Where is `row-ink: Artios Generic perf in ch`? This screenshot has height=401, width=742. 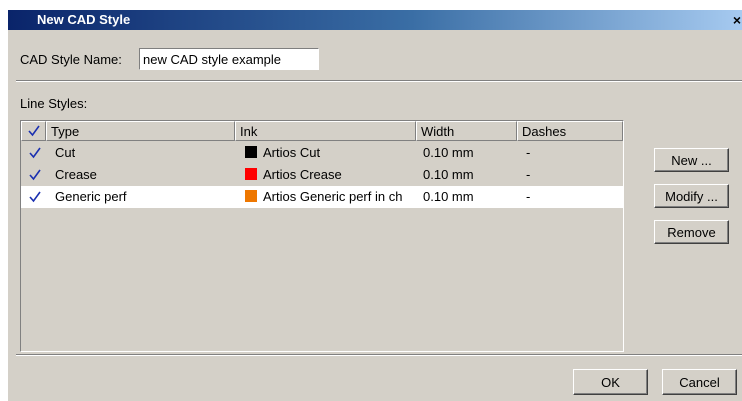 row-ink: Artios Generic perf in ch is located at coordinates (330, 196).